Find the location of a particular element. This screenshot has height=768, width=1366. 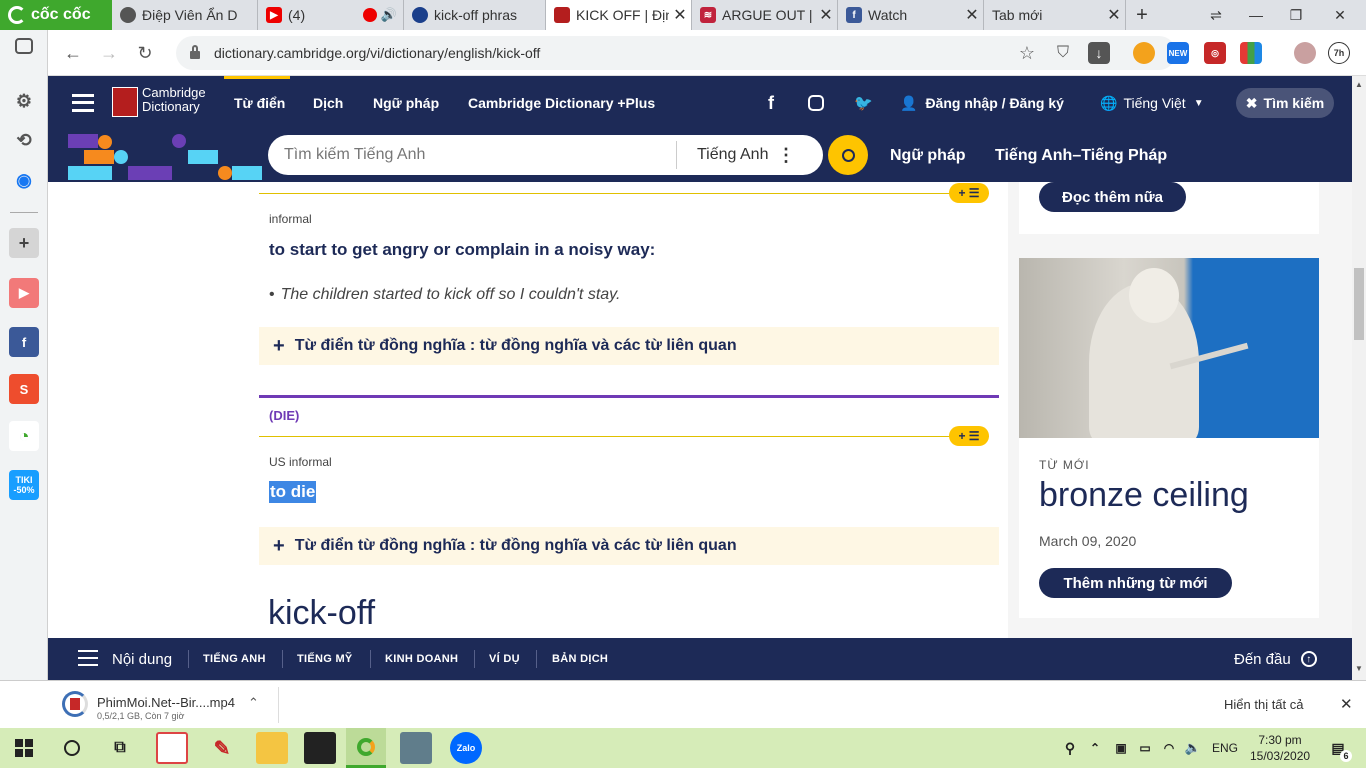

nav-ngu-phap: Ngữ pháp is located at coordinates (406, 103).